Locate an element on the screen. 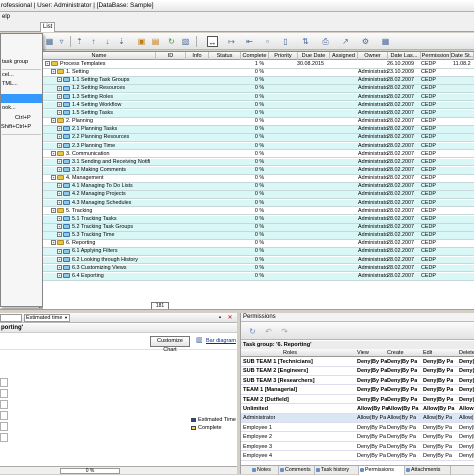 Image resolution: width=474 pixels, height=475 pixels. column-header: Status is located at coordinates (225, 56).